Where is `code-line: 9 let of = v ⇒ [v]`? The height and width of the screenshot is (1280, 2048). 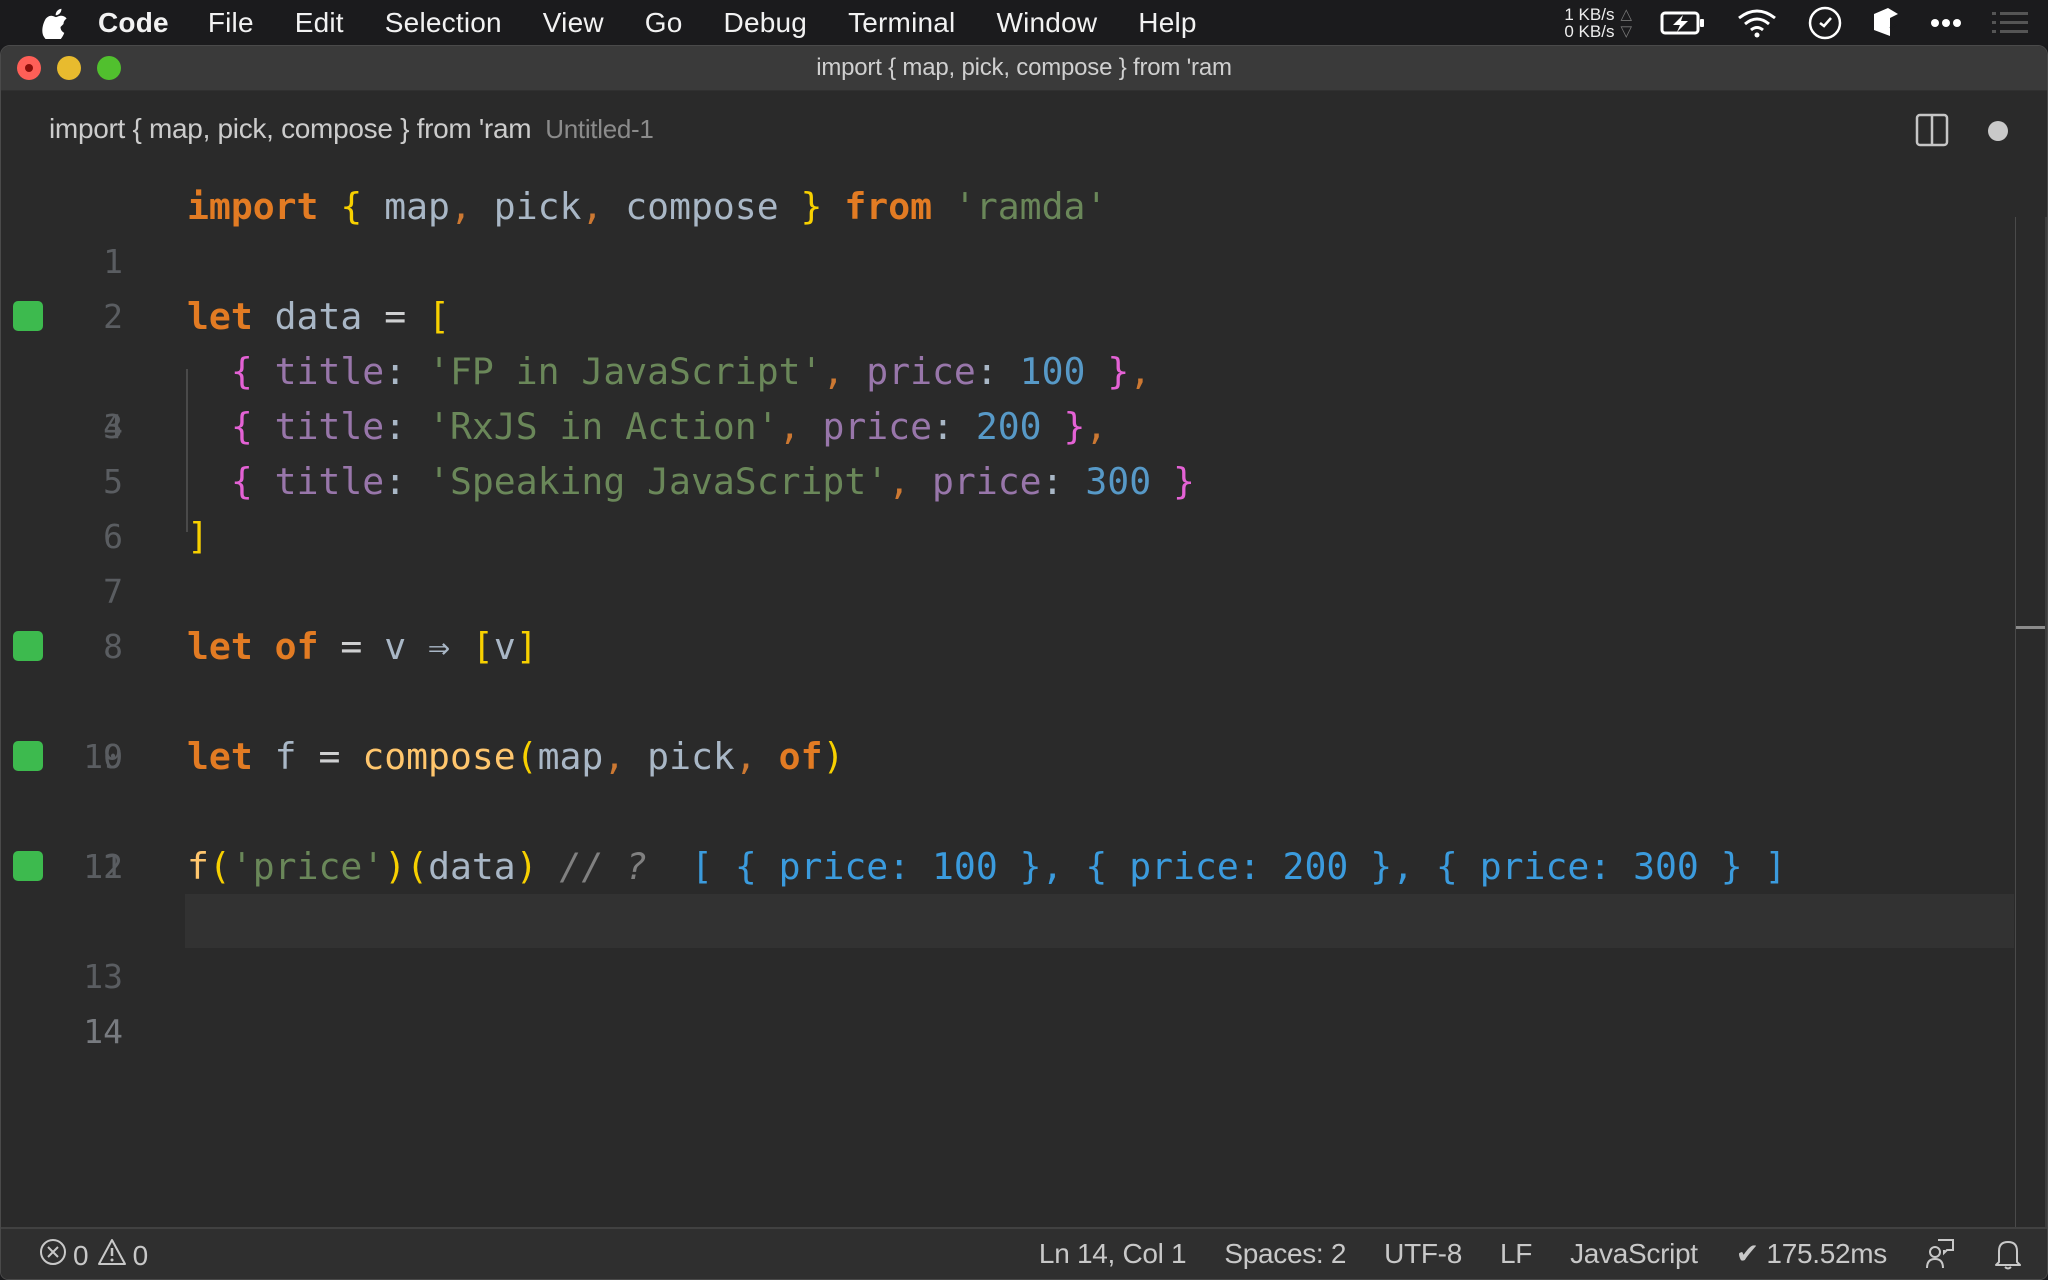
code-line: 9 let of = v ⇒ [v] is located at coordinates (1024, 697).